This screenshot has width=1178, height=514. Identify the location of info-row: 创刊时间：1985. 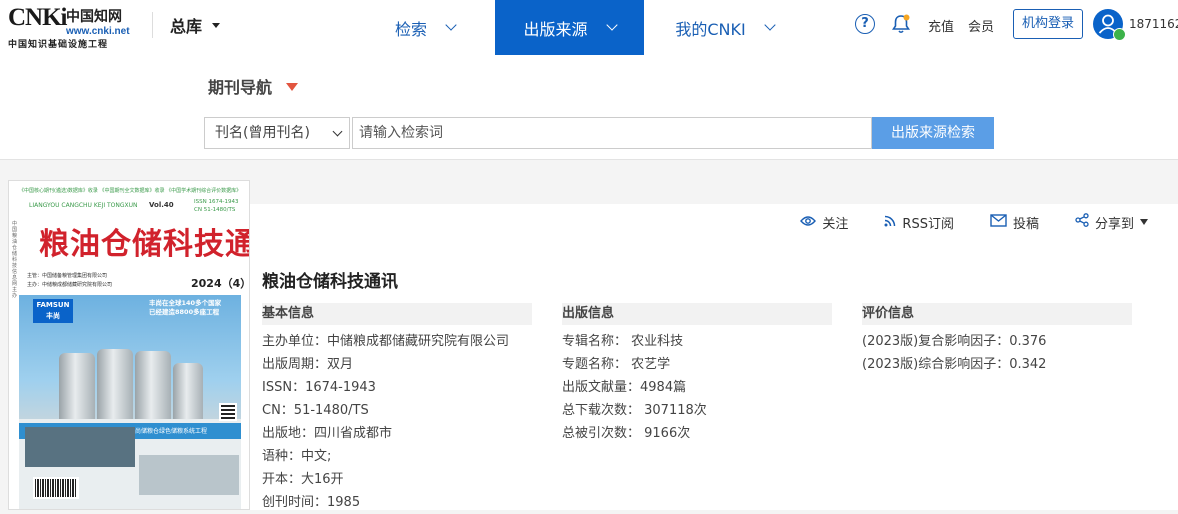
(311, 502).